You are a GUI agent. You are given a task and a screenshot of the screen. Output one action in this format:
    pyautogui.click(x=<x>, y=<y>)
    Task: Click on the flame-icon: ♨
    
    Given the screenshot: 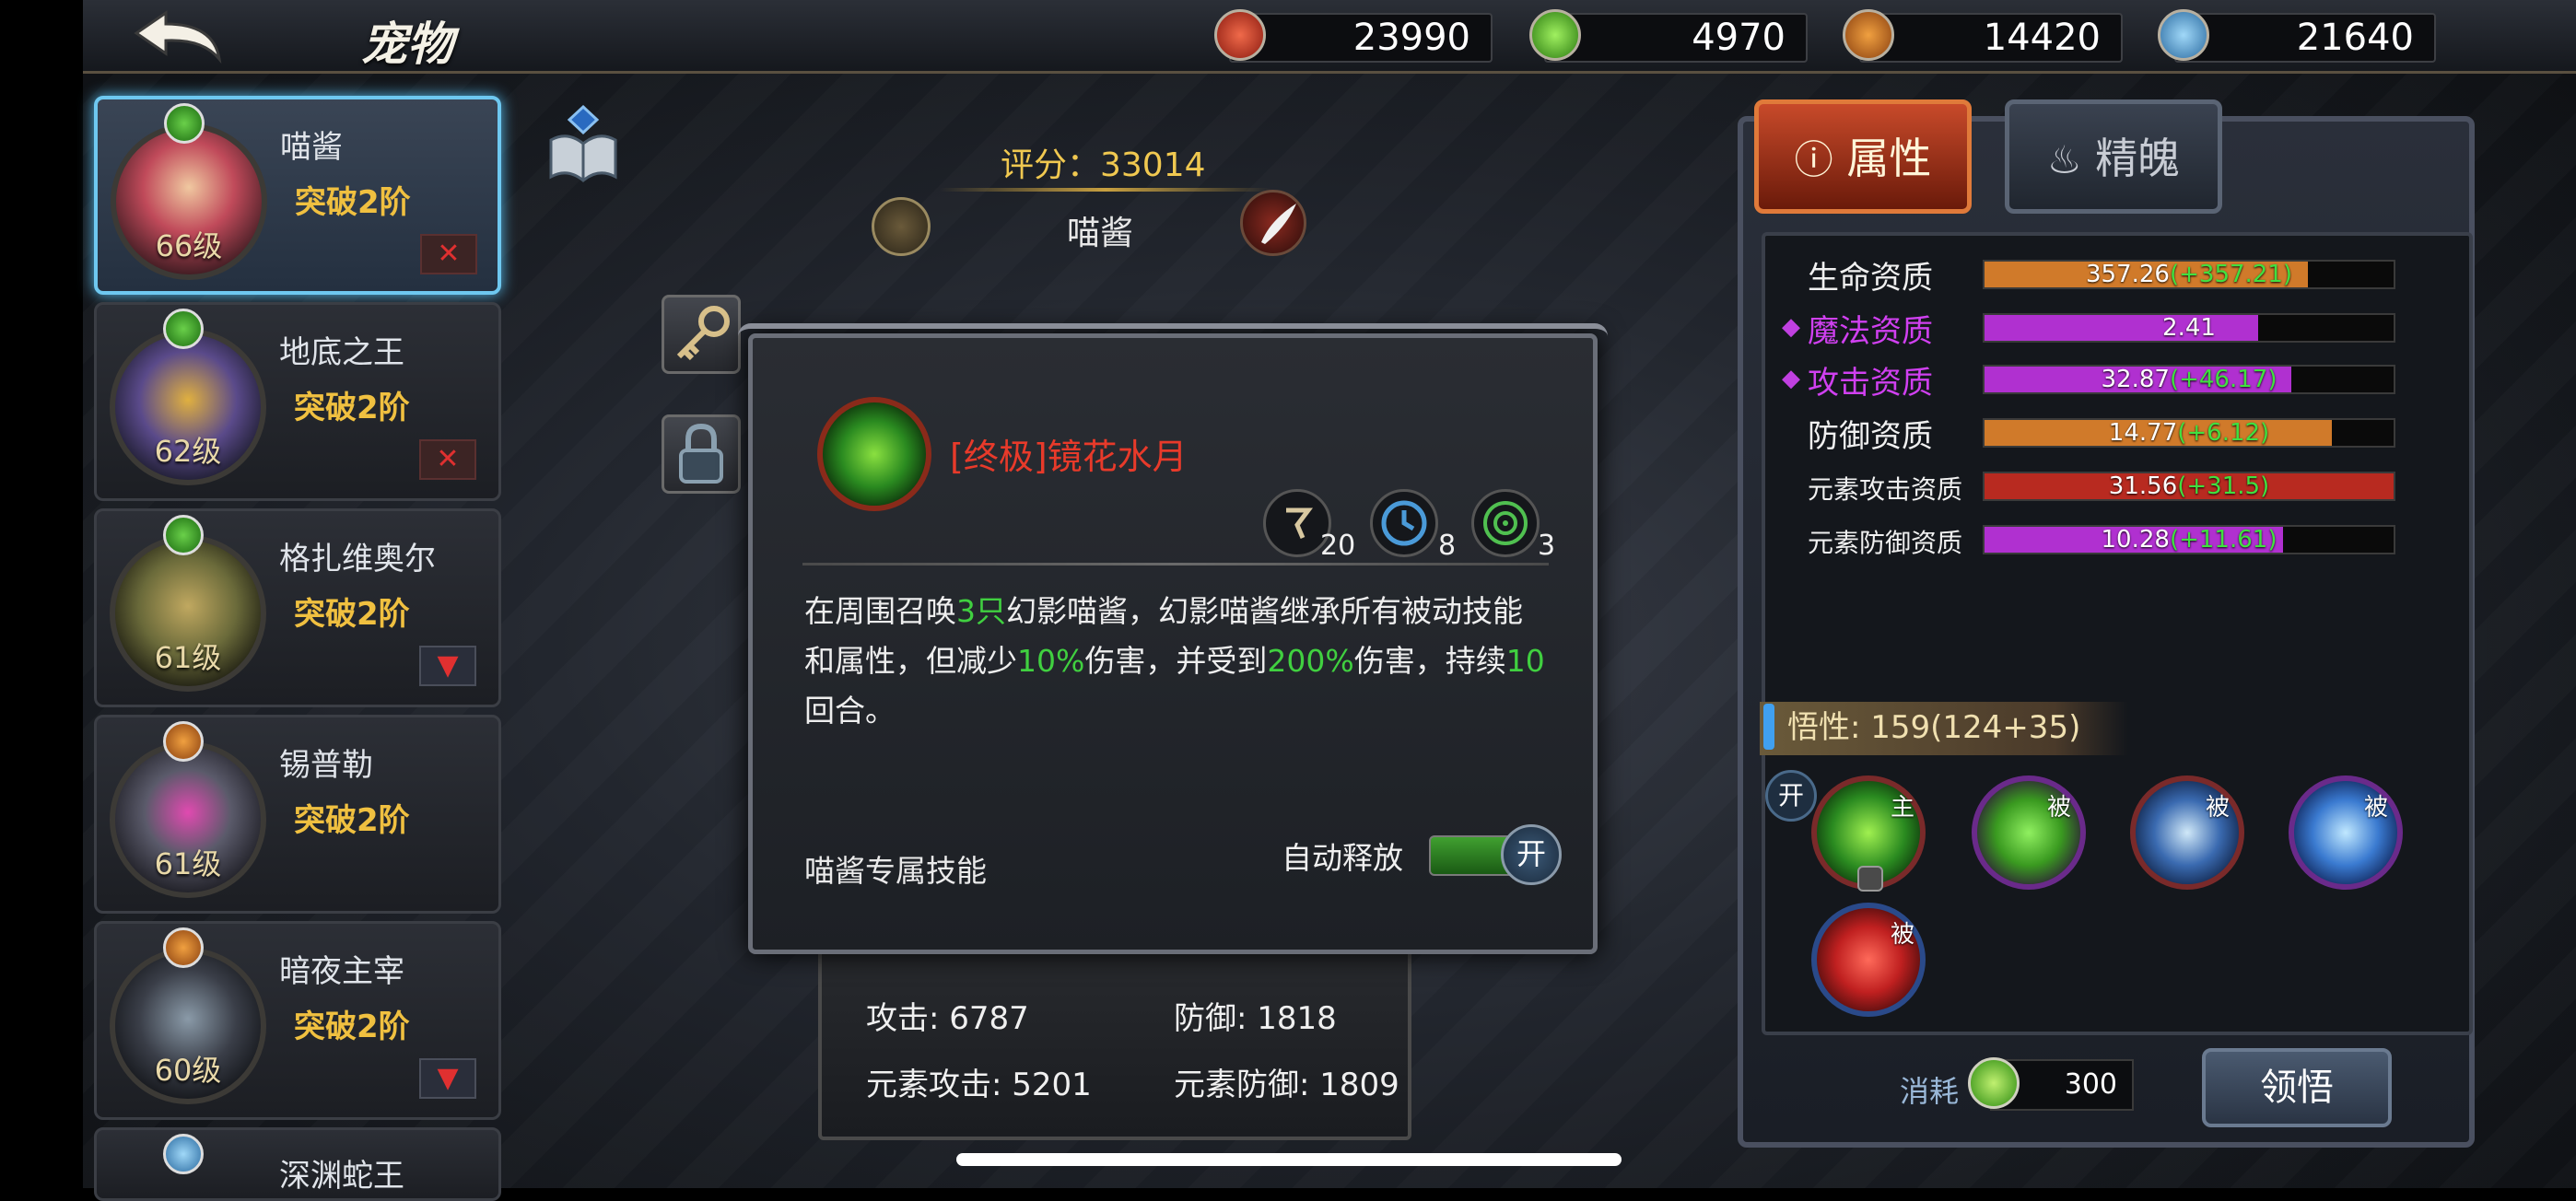 What is the action you would take?
    pyautogui.click(x=2064, y=159)
    